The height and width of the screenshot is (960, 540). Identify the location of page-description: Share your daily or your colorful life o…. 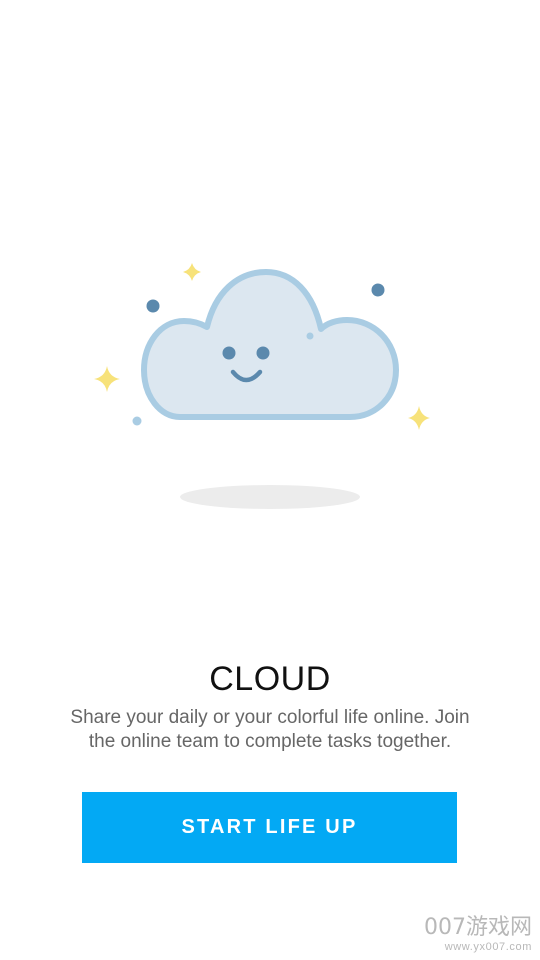
(270, 729).